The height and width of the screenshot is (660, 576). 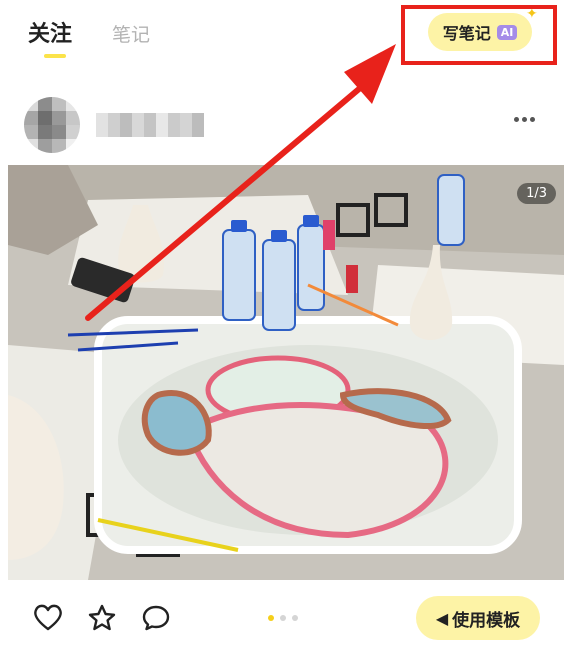 I want to click on template-icon: ◀, so click(x=442, y=618).